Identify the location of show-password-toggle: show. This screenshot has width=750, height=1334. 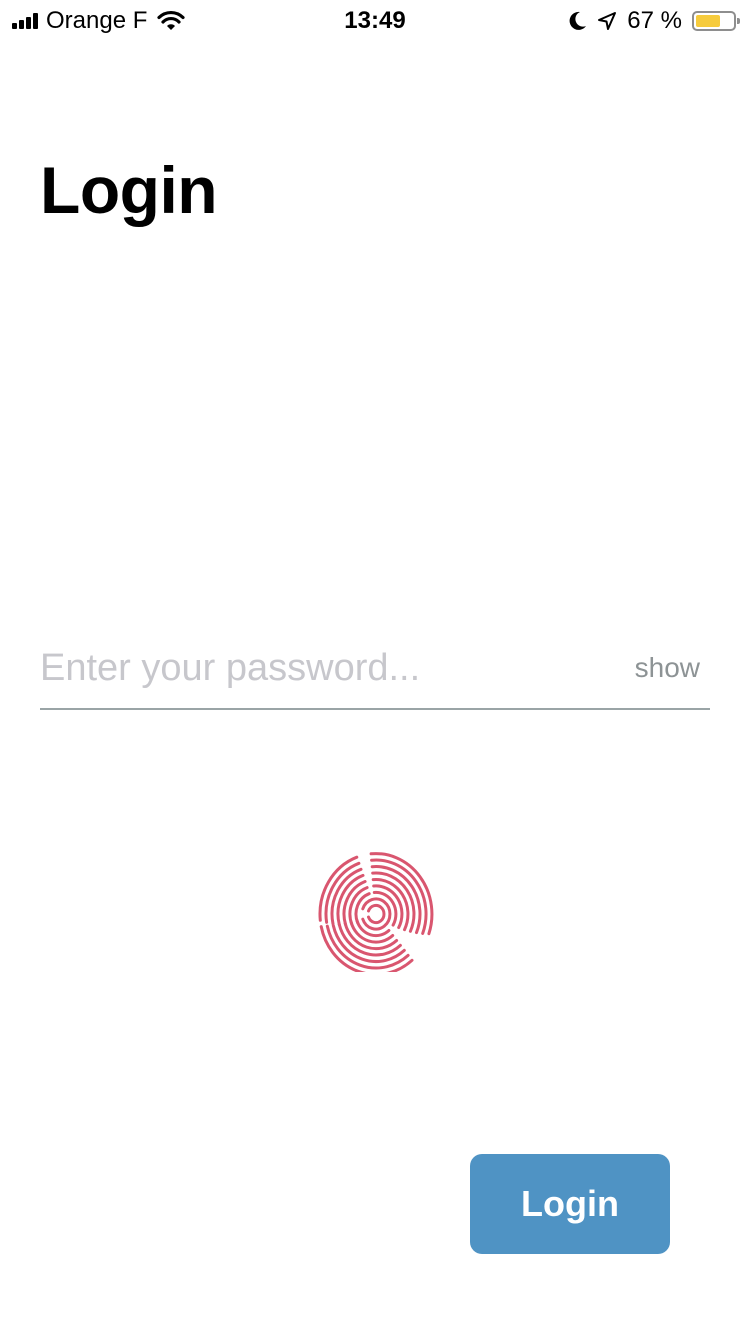
(667, 668).